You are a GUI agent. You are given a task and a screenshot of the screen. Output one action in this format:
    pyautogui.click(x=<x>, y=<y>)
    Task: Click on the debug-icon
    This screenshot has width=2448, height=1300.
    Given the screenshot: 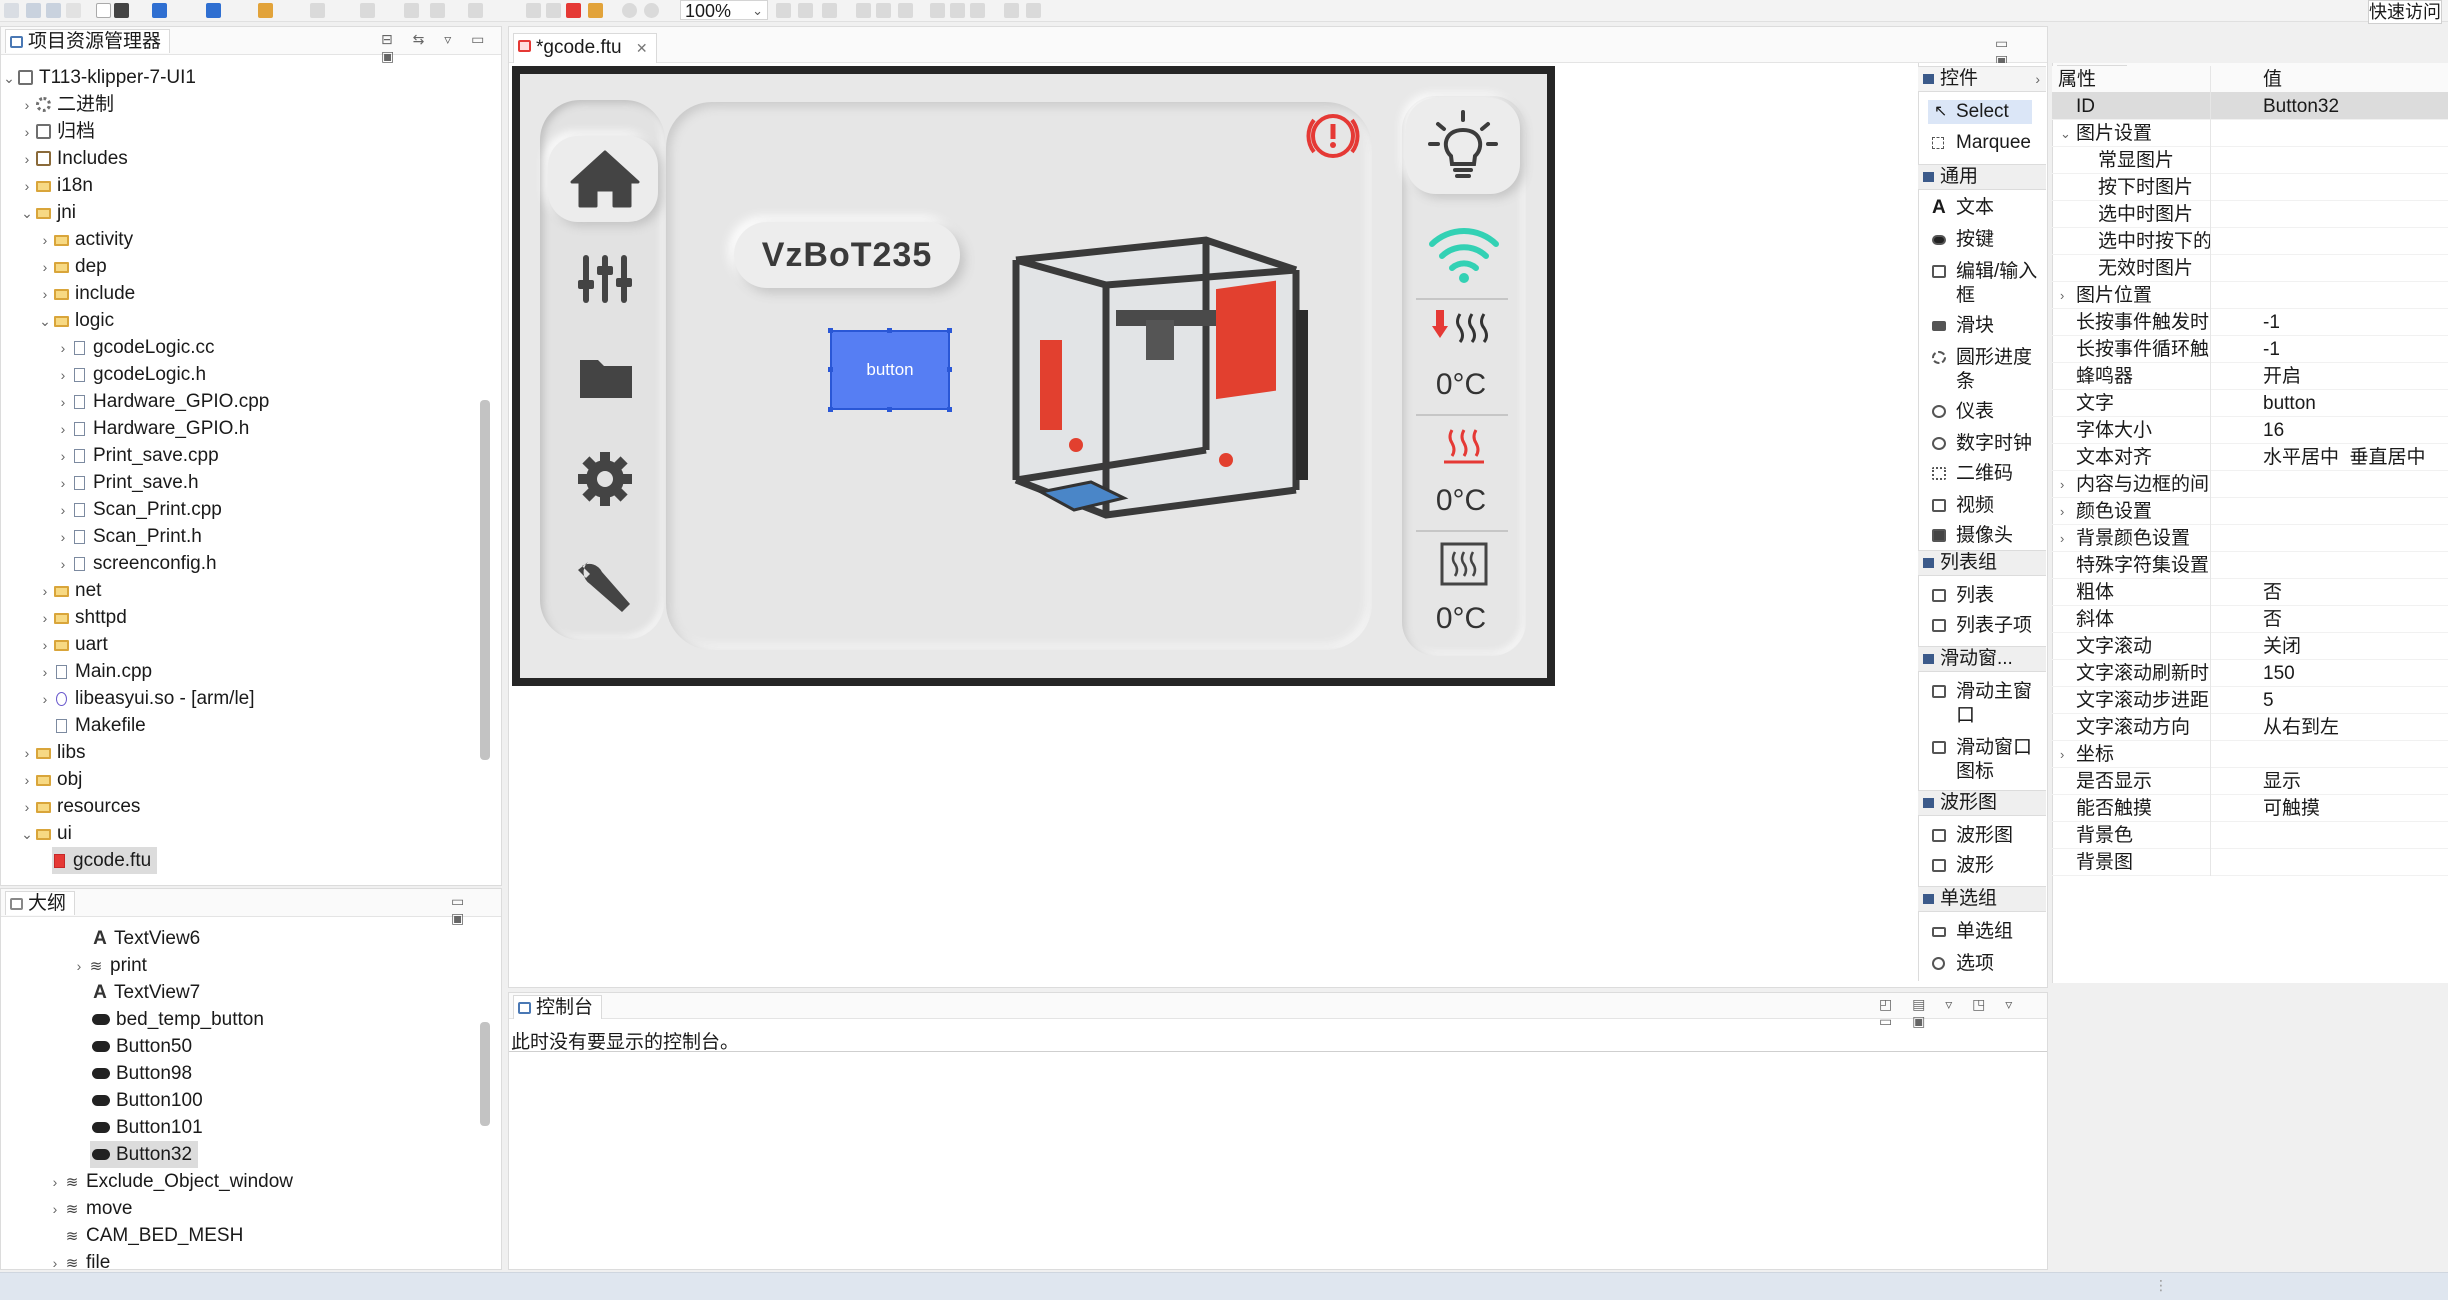 What is the action you would take?
    pyautogui.click(x=121, y=10)
    